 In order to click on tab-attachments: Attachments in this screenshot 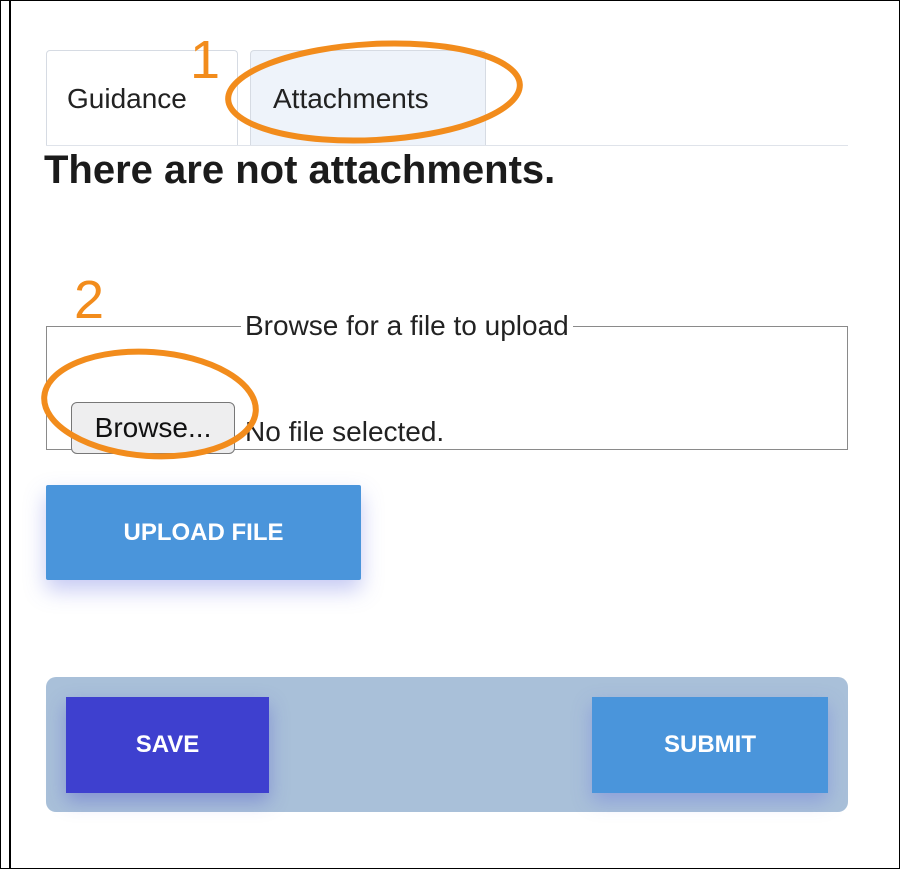, I will do `click(368, 97)`.